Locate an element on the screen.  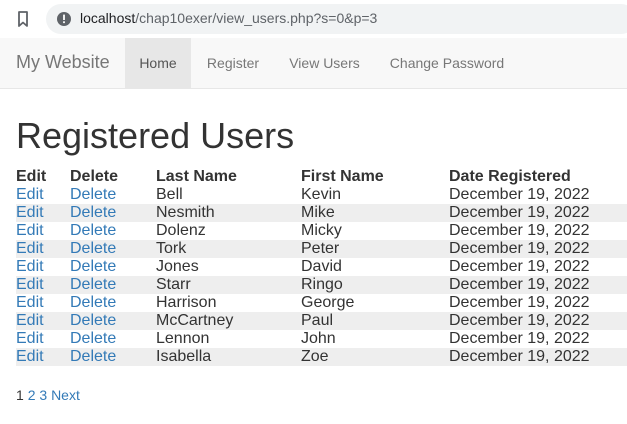
header-edit: Edit is located at coordinates (31, 176).